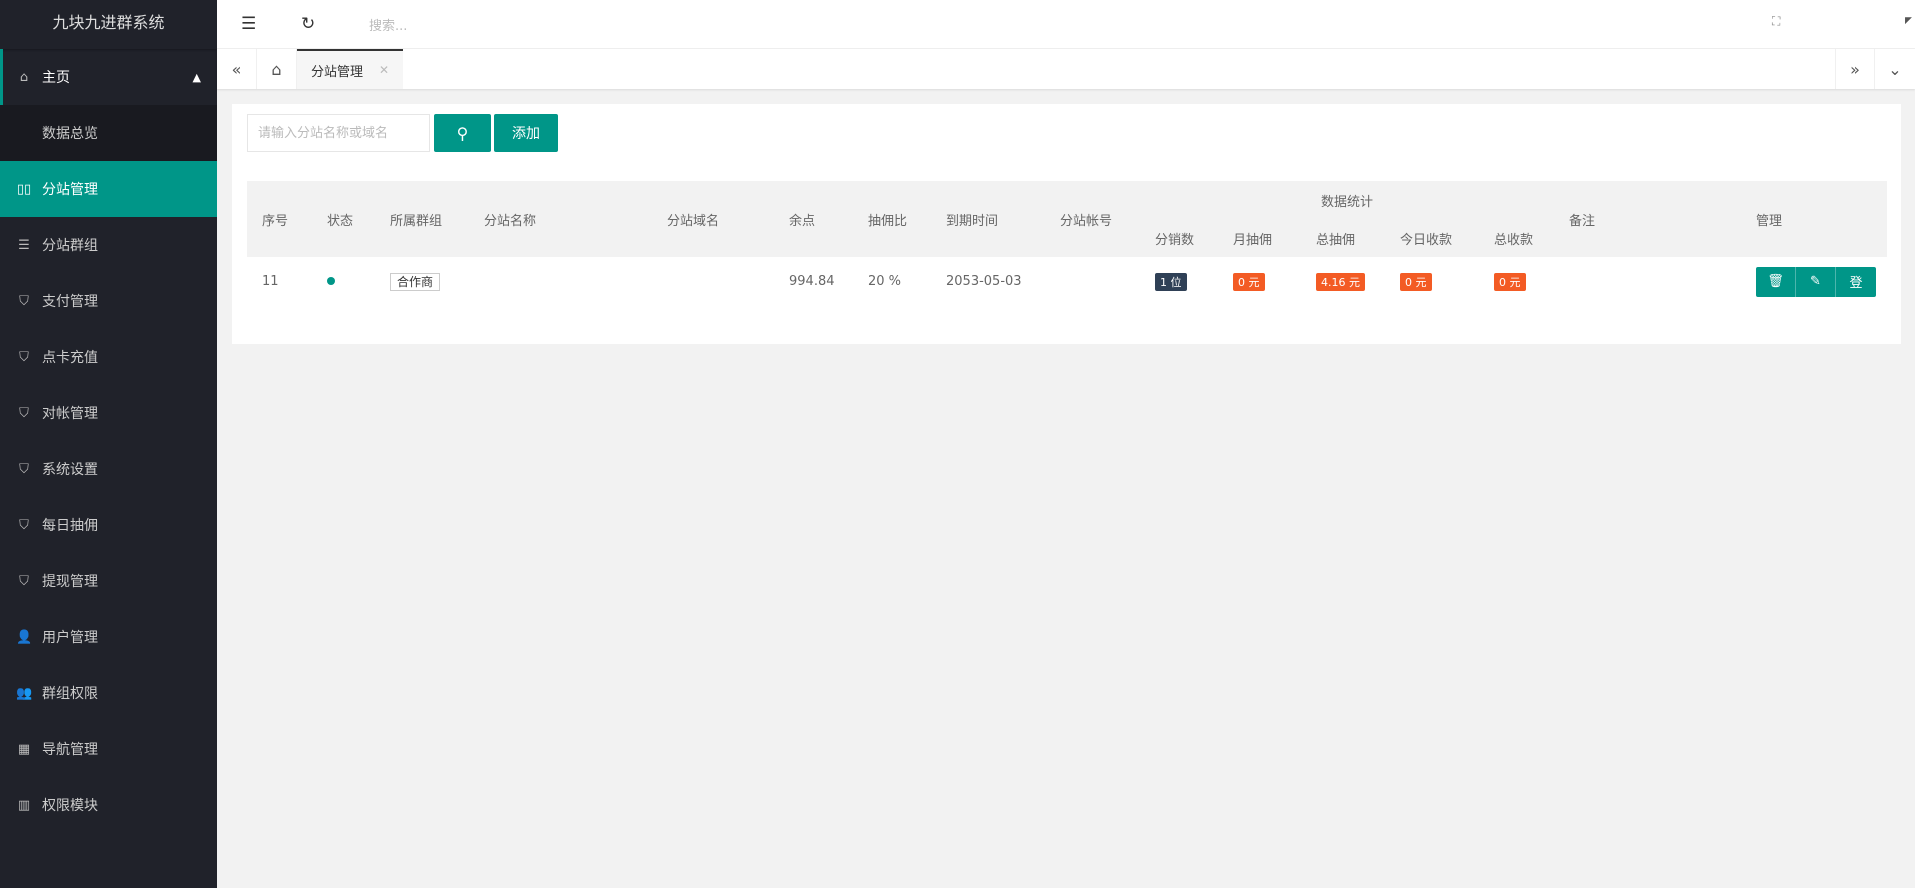 Image resolution: width=1915 pixels, height=888 pixels. Describe the element at coordinates (1908, 21) in the screenshot. I see `user-dropdown-icon: ◤` at that location.